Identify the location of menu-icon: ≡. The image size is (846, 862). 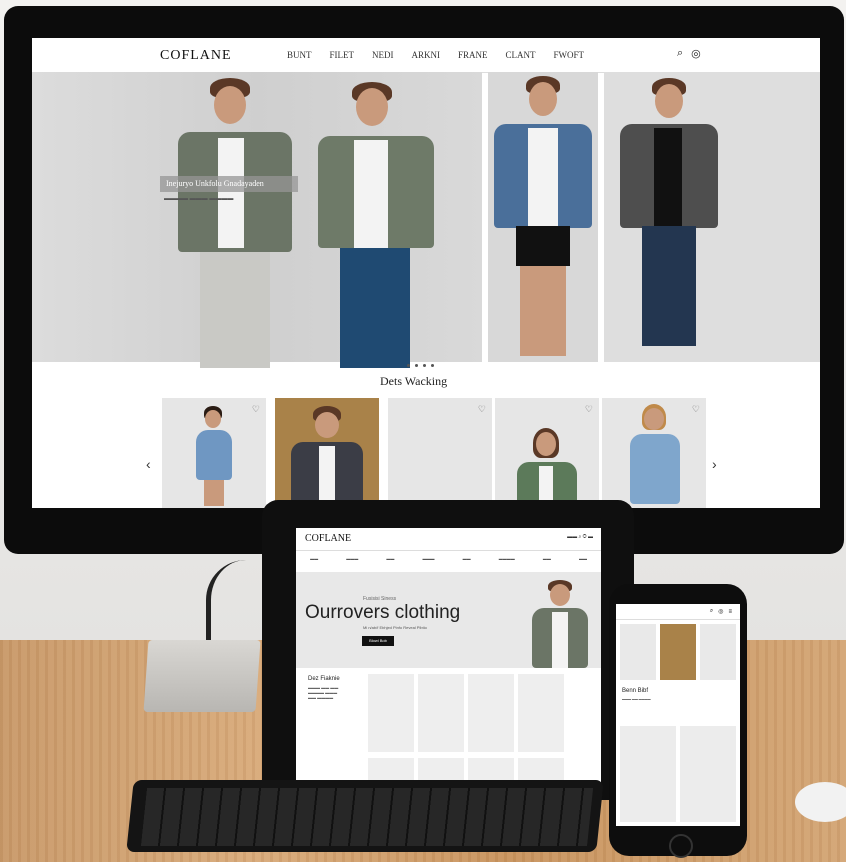
(730, 612).